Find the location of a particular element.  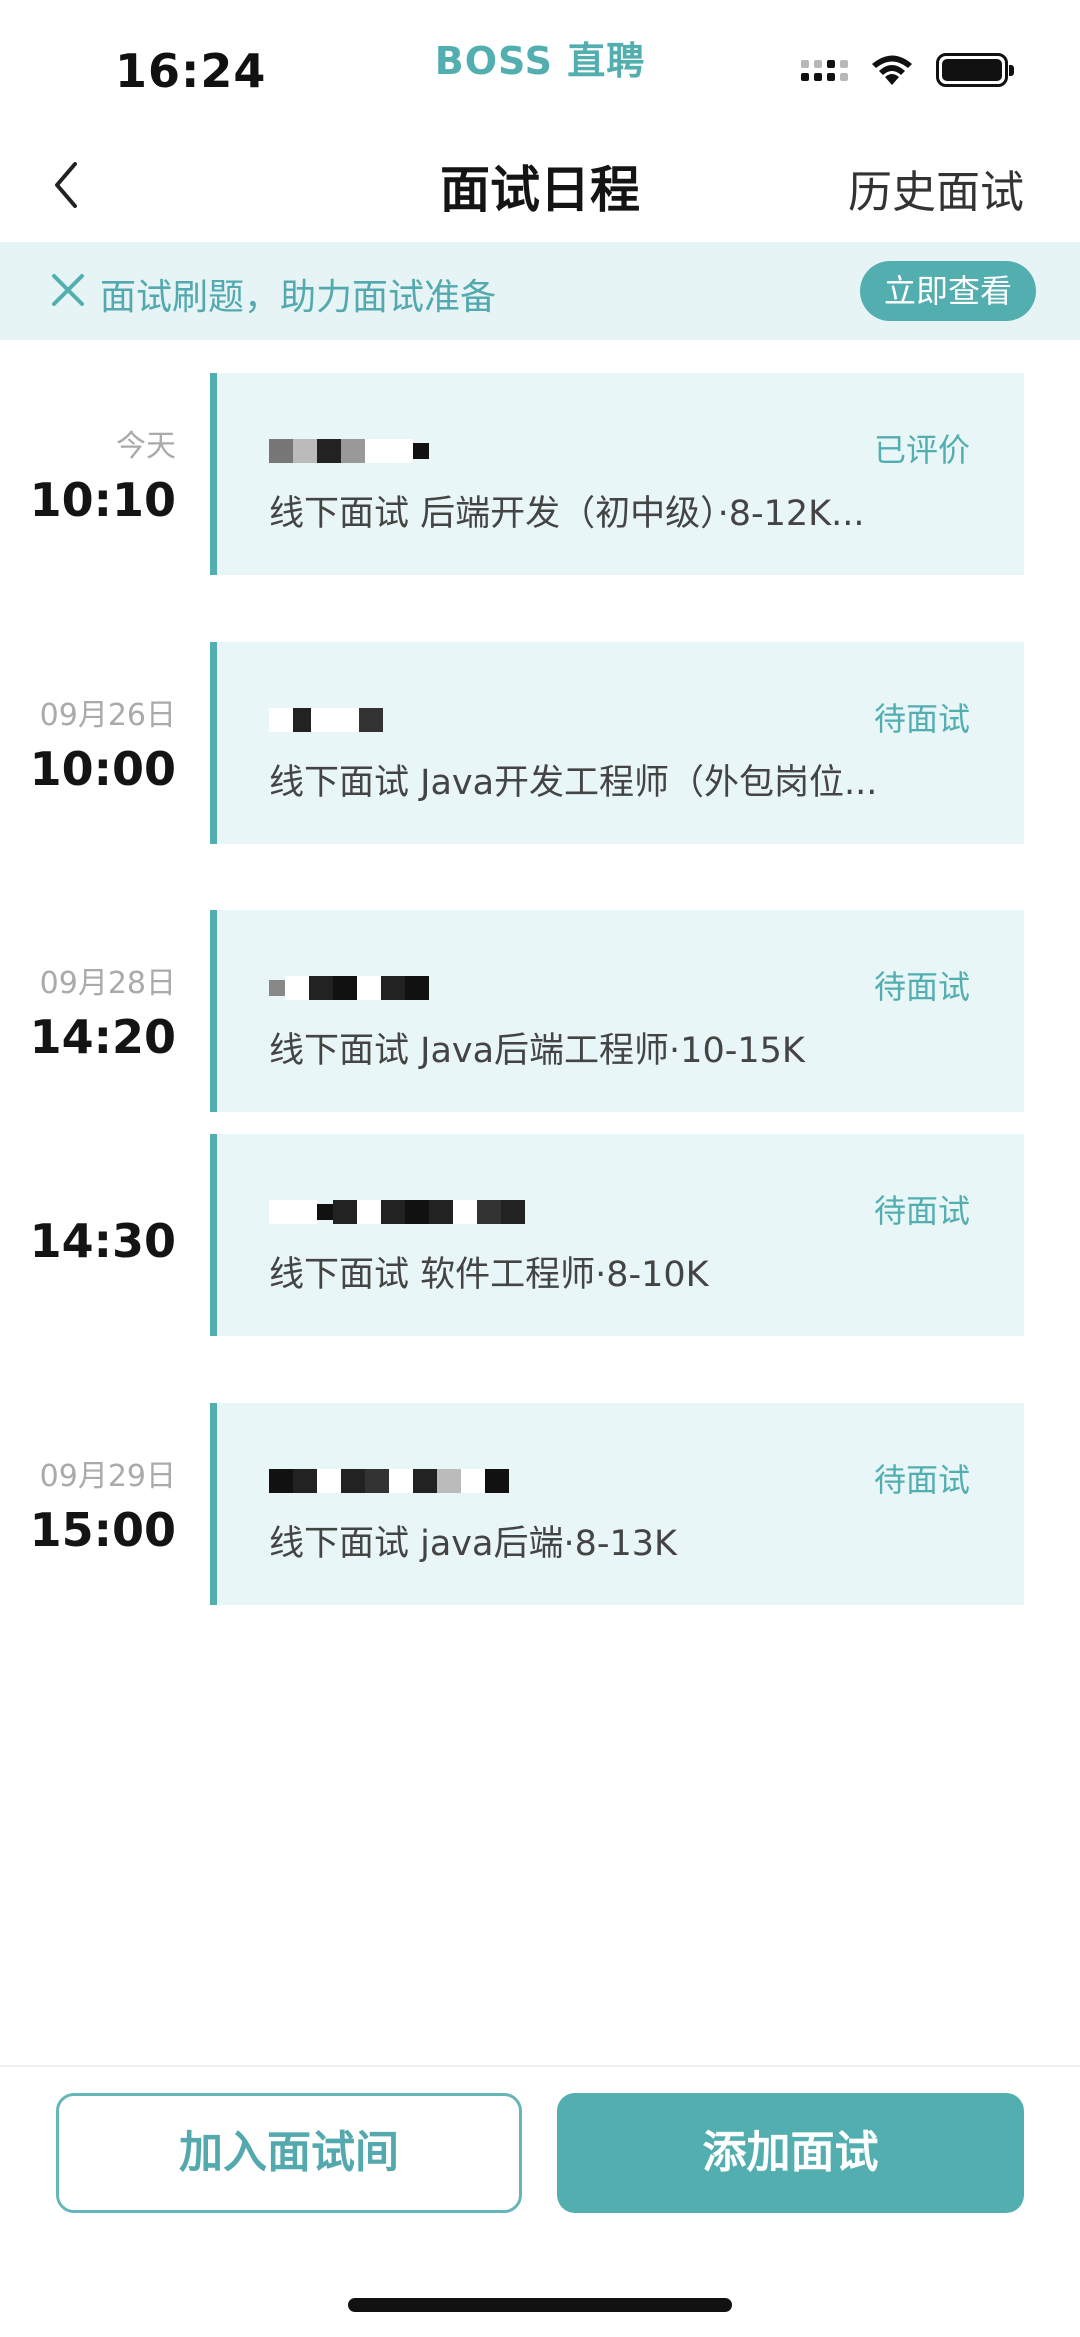

interview-row: 09月29日 15:00 待面试 线下面试 java后端·8-13K is located at coordinates (540, 1504).